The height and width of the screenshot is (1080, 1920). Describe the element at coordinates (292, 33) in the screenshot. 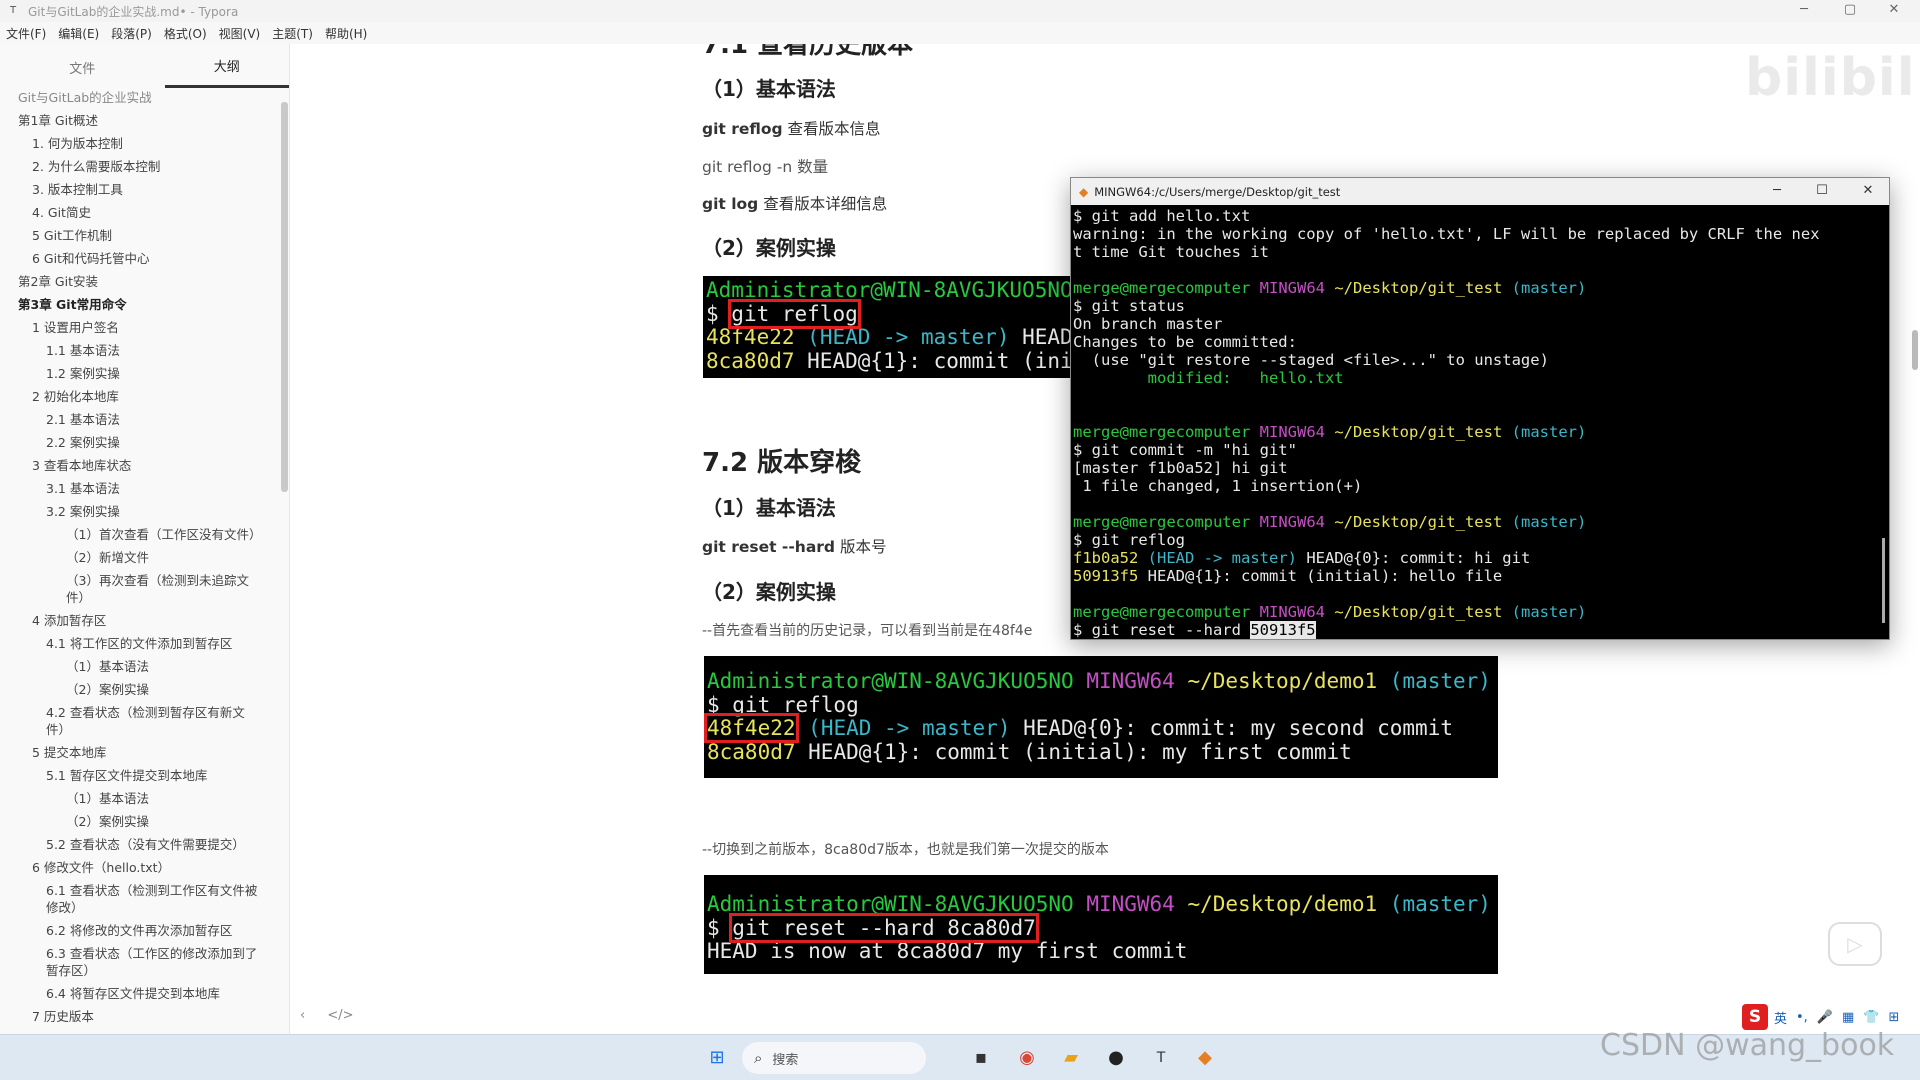

I see `menu-theme: 主题(T)` at that location.